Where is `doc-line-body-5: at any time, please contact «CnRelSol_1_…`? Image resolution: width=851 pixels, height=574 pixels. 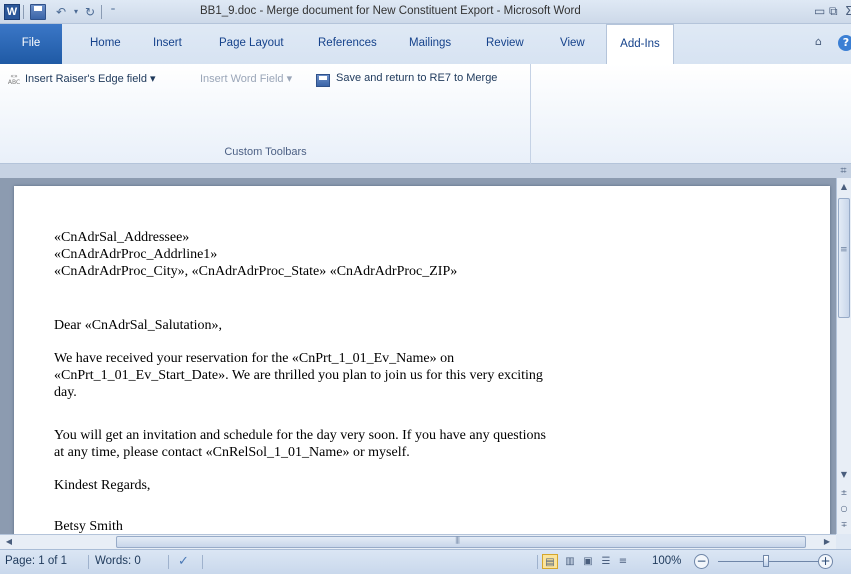 doc-line-body-5: at any time, please contact «CnRelSol_1_… is located at coordinates (232, 452).